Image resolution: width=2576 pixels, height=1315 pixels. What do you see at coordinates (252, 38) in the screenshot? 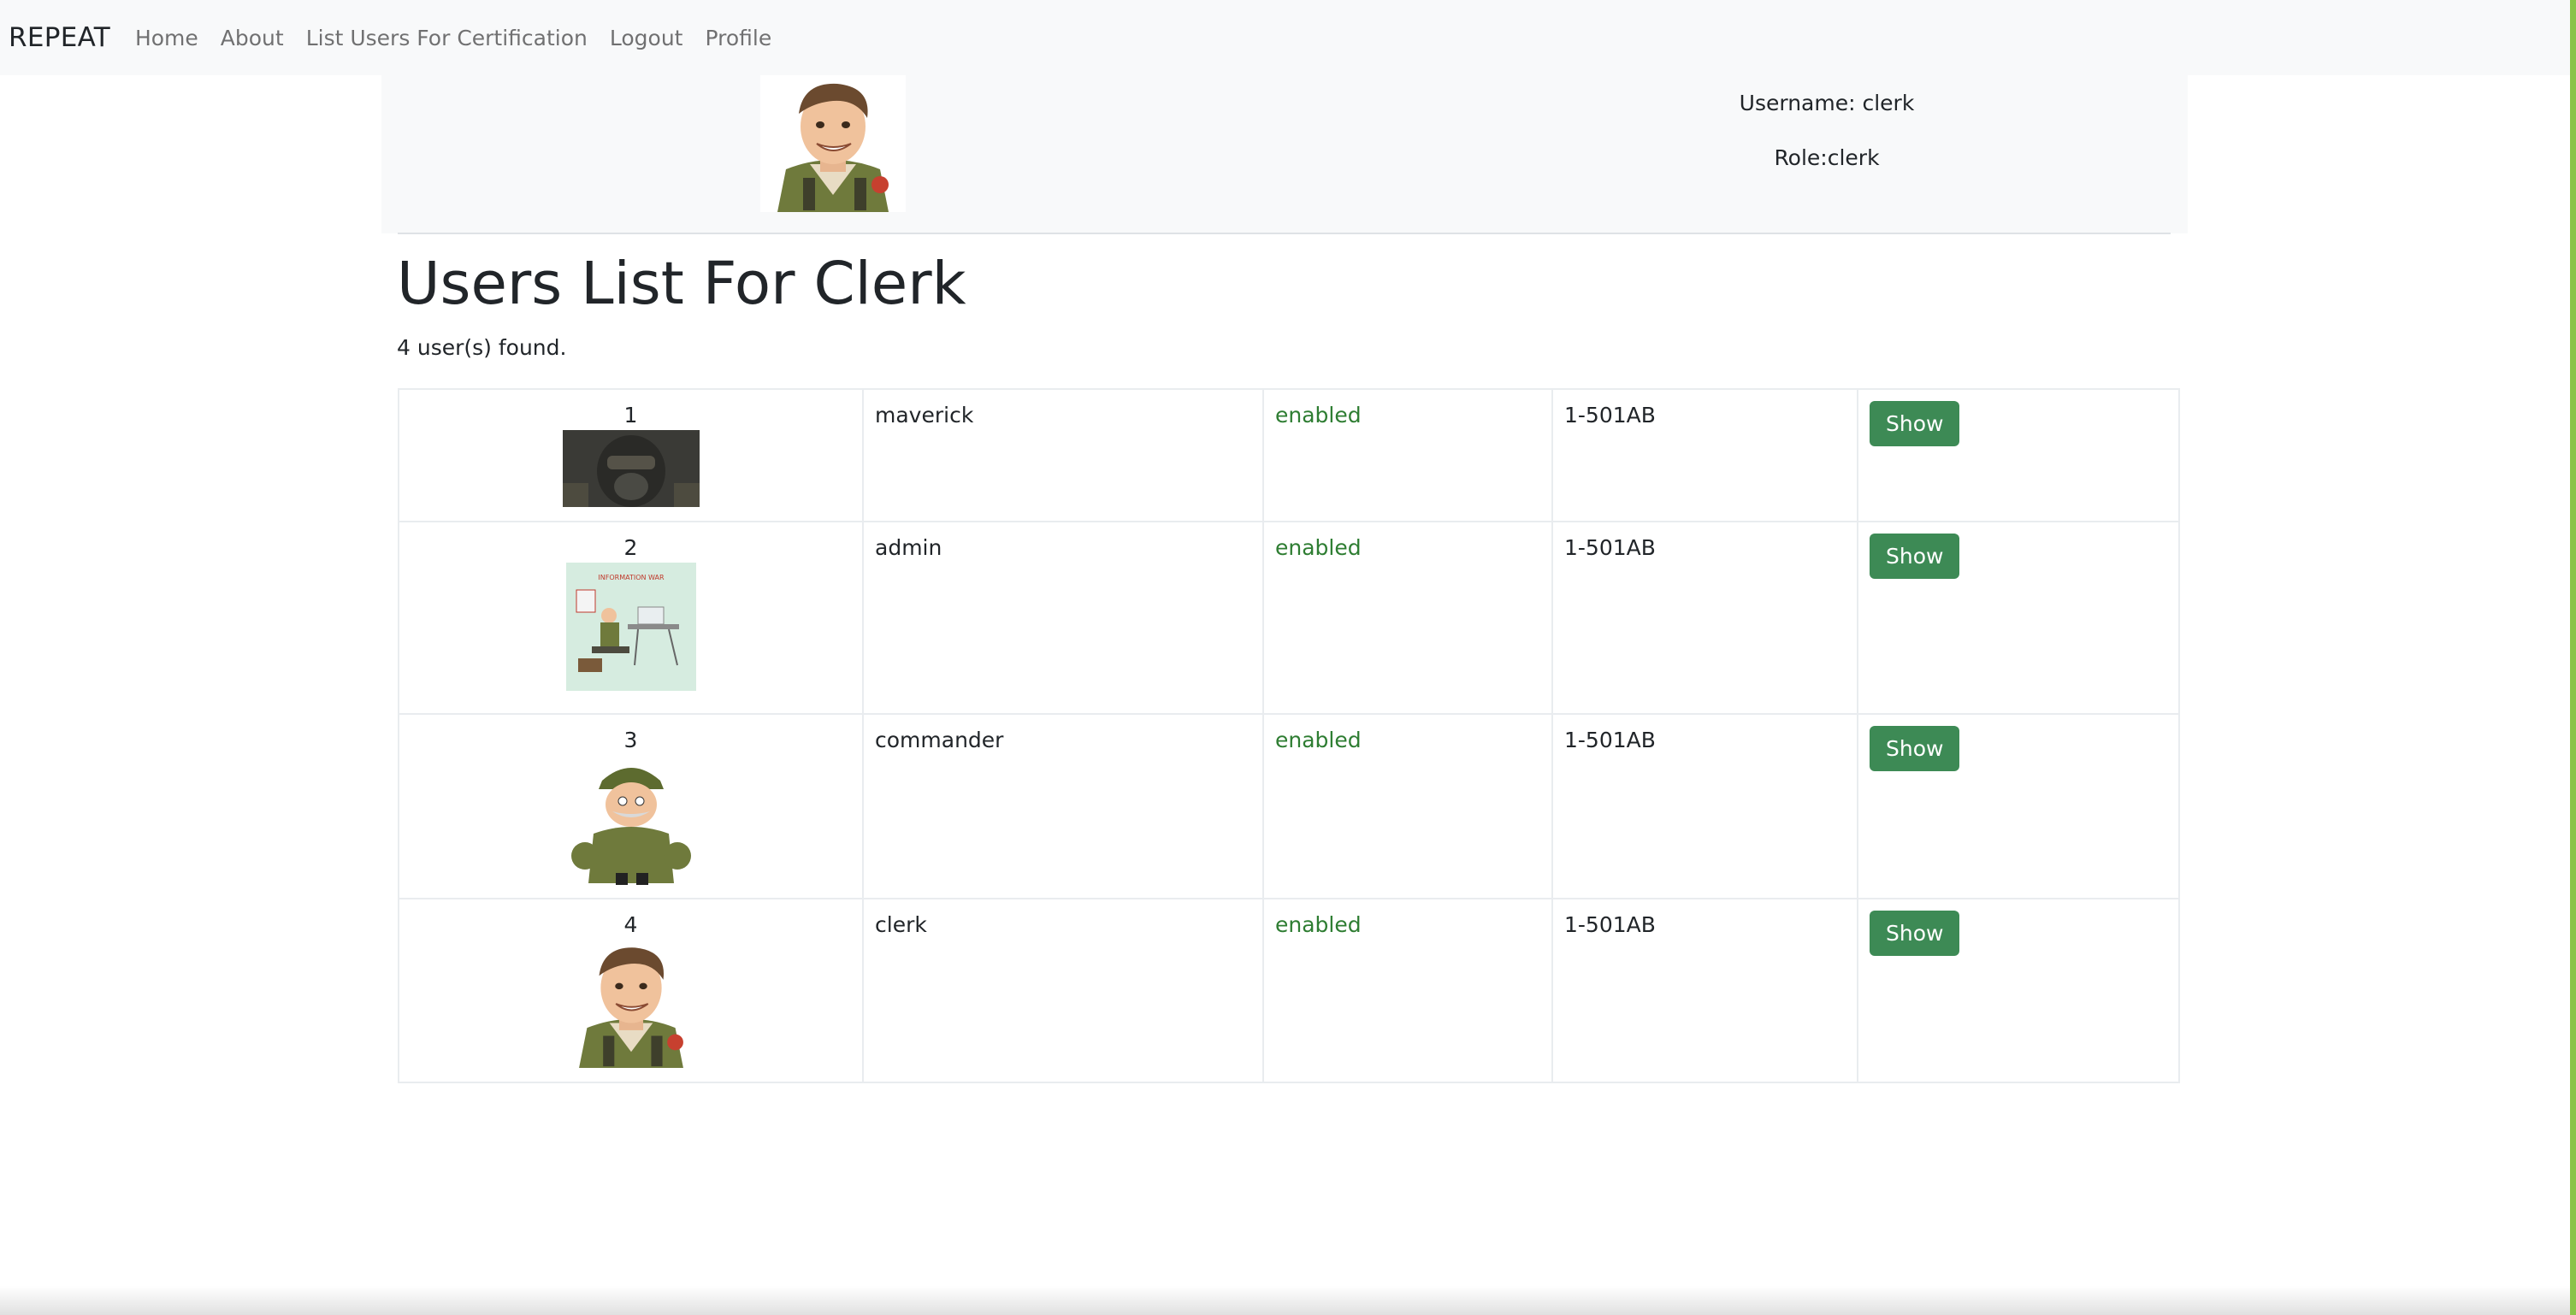
I see `nav-about-link: About` at bounding box center [252, 38].